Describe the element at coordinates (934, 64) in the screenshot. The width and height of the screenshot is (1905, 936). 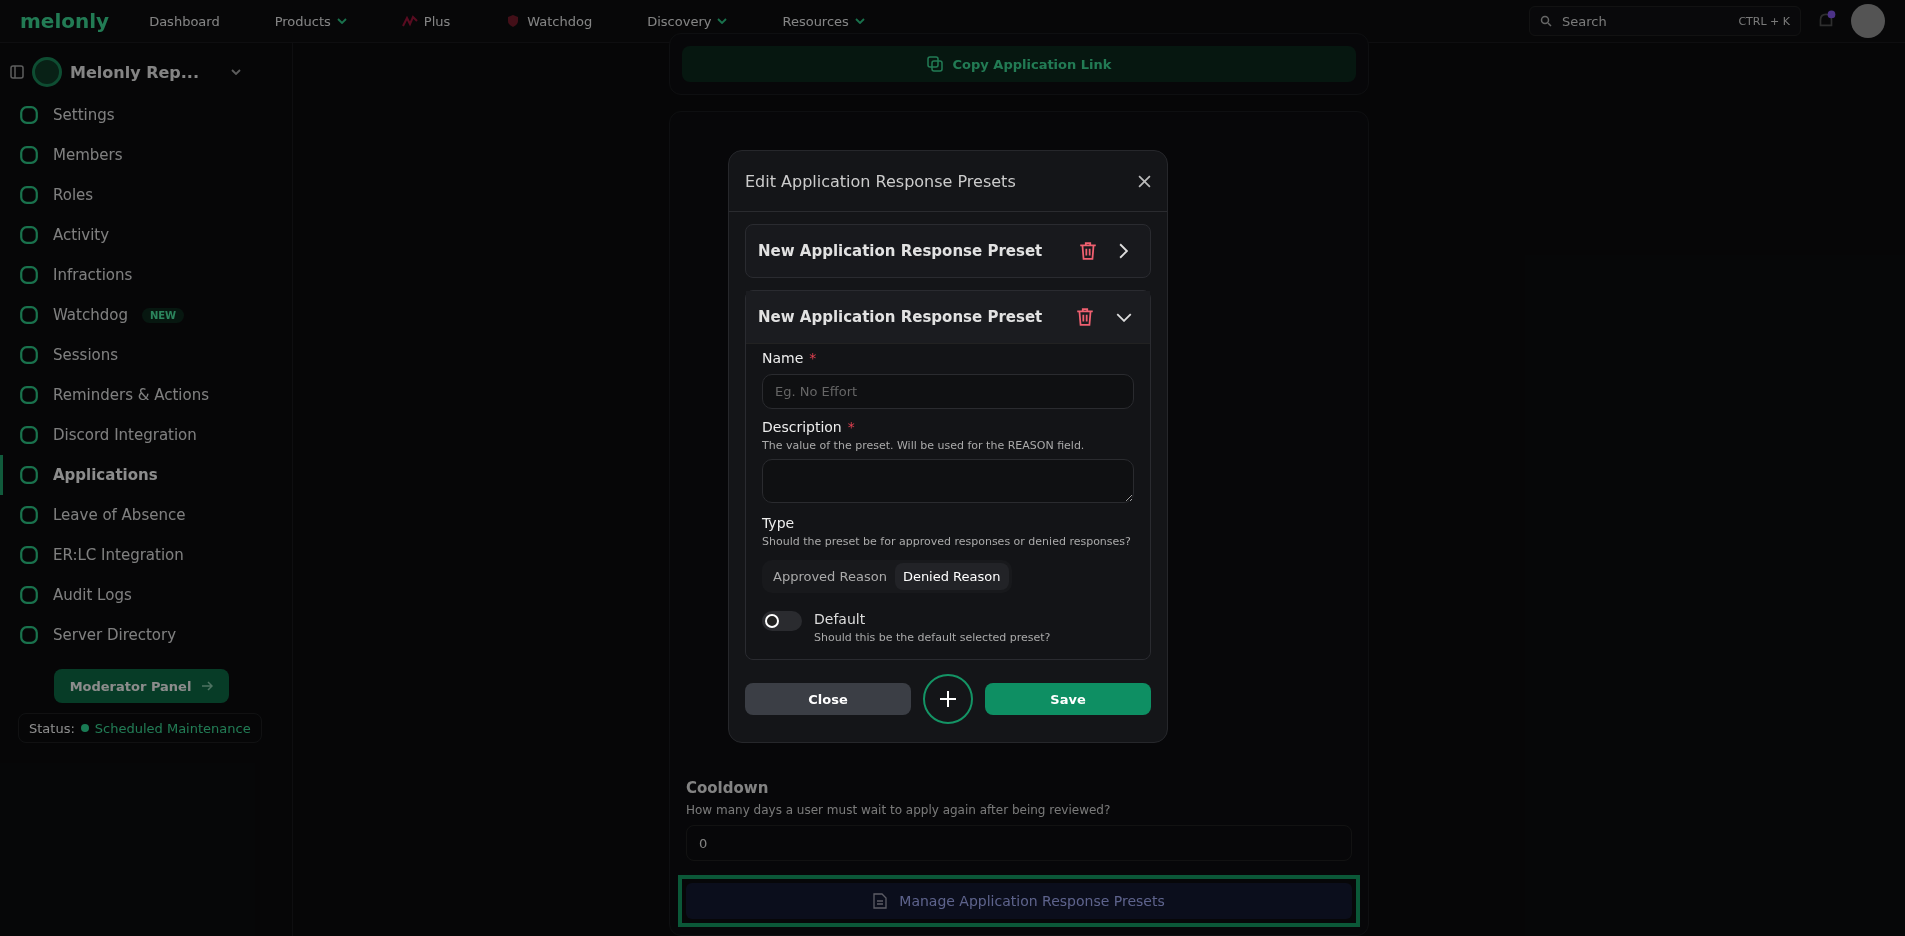
I see `copy-icon` at that location.